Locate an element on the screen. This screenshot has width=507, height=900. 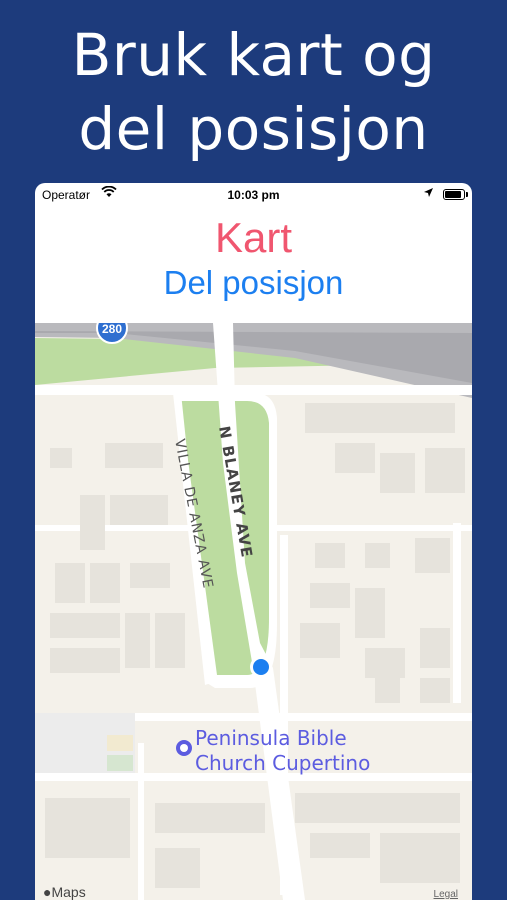
highway-shield-label: 280 is located at coordinates (112, 329).